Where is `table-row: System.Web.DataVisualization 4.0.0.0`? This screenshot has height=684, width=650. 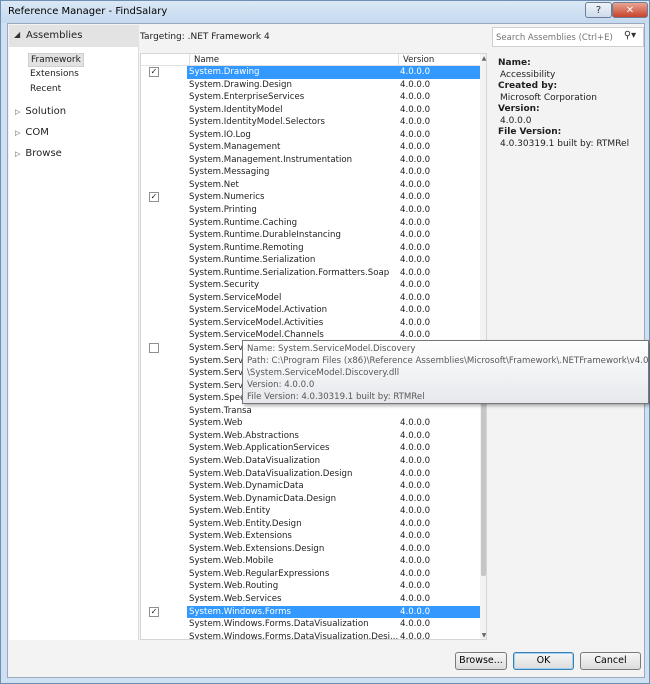 table-row: System.Web.DataVisualization 4.0.0.0 is located at coordinates (310, 461).